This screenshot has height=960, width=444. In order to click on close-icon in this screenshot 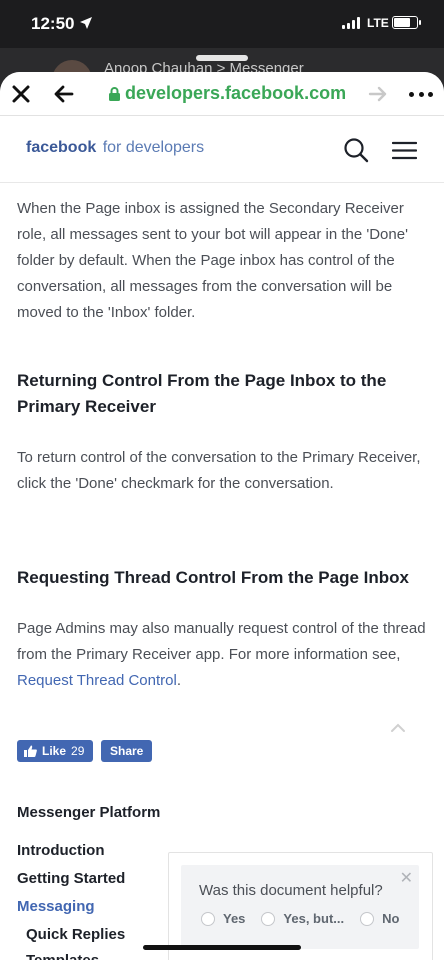, I will do `click(21, 94)`.